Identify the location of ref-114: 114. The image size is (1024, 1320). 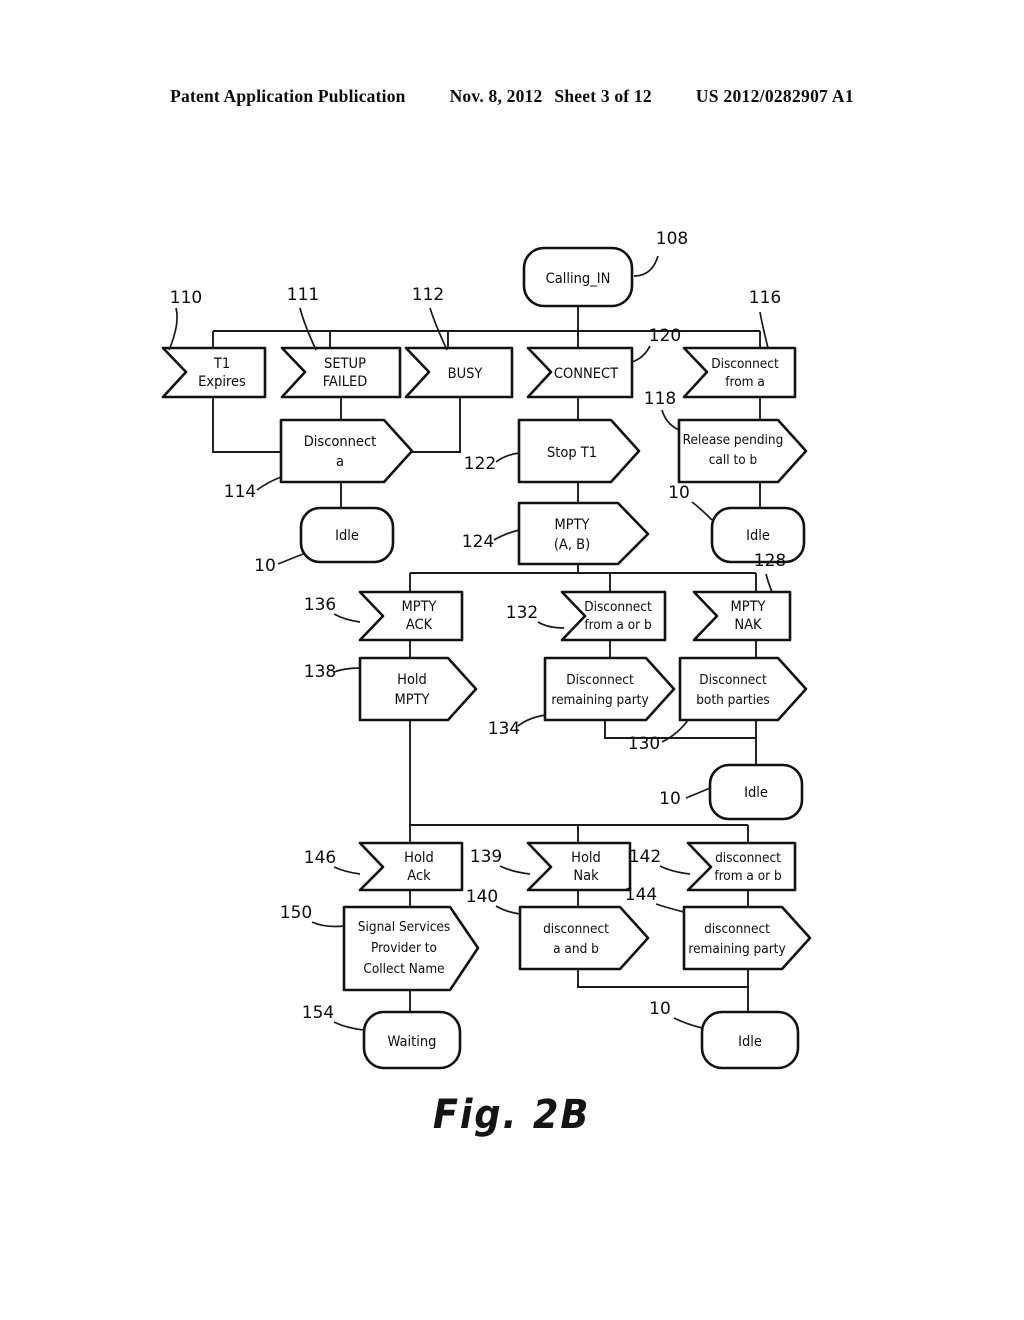
(253, 489).